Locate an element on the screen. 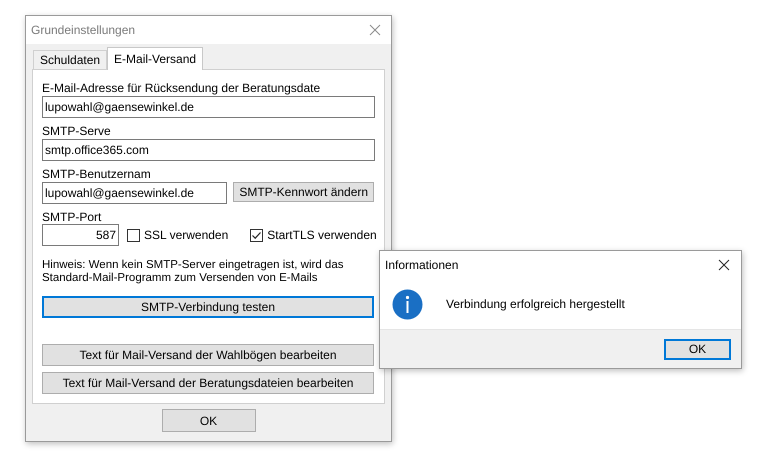  tab: Schuldaten is located at coordinates (70, 59).